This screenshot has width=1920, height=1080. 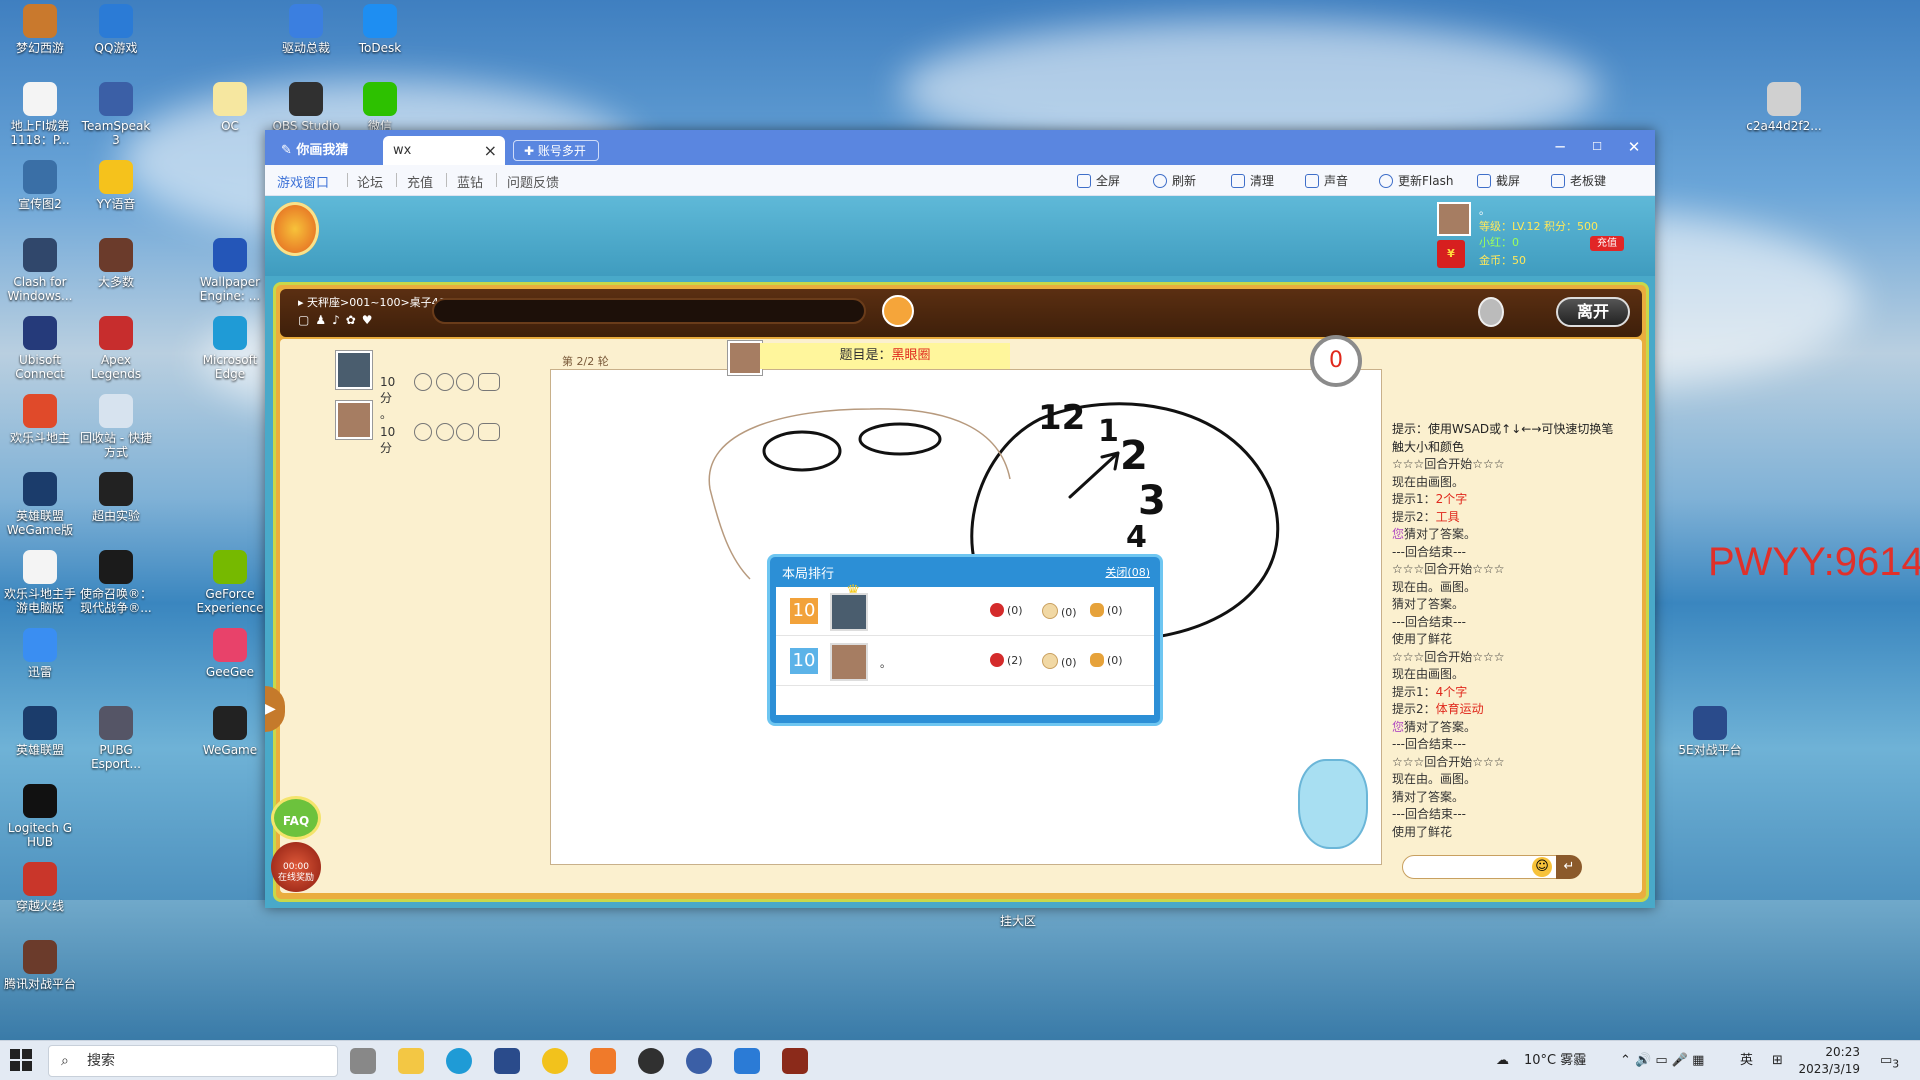 What do you see at coordinates (603, 1061) in the screenshot?
I see `game-icon` at bounding box center [603, 1061].